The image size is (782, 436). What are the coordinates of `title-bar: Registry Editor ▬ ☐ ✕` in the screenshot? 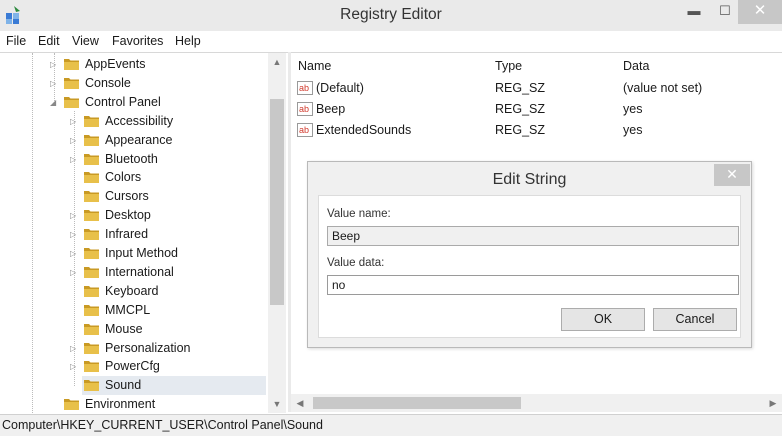 It's located at (391, 15).